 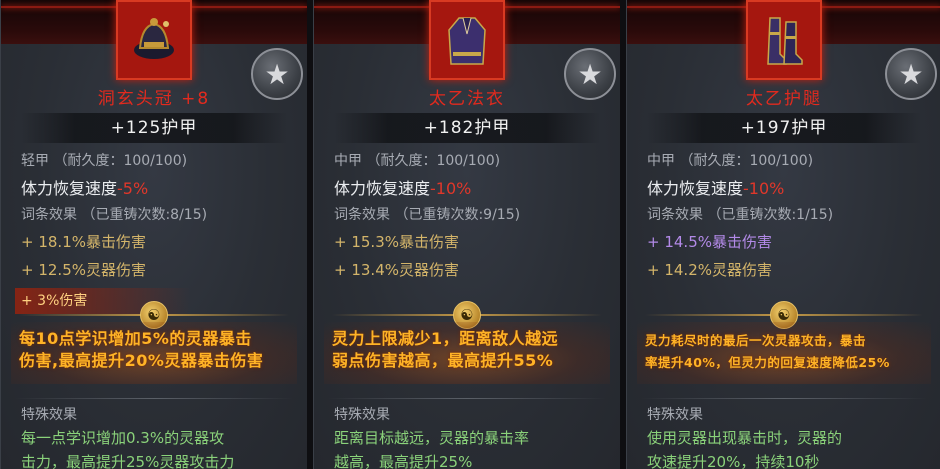 I want to click on special-effect: 使用灵器出现暴击时，灵器的 攻速提升20%，持续10秒, so click(x=788, y=447).